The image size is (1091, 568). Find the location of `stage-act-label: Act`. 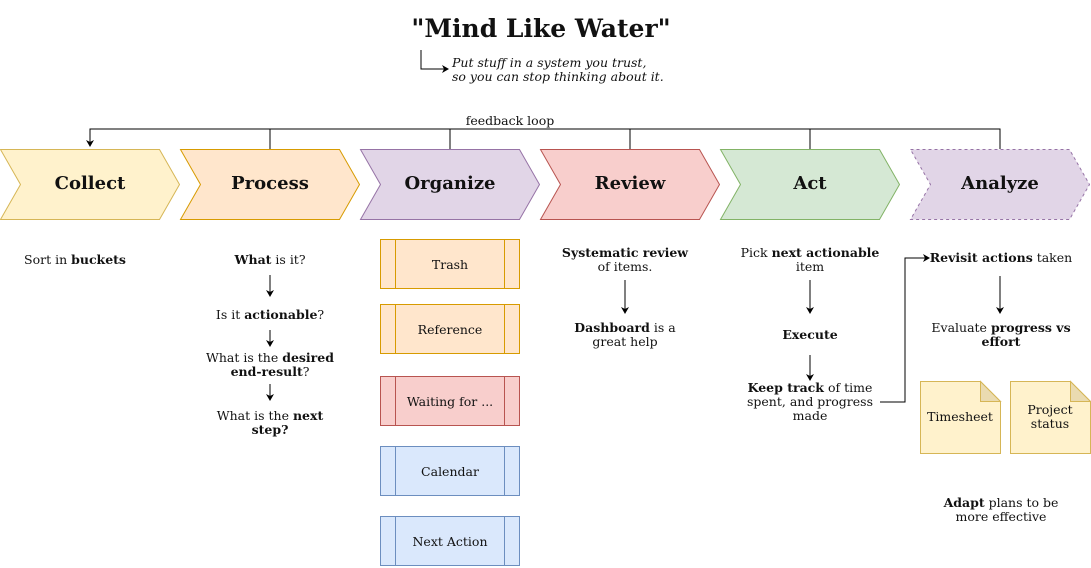

stage-act-label: Act is located at coordinates (810, 183).